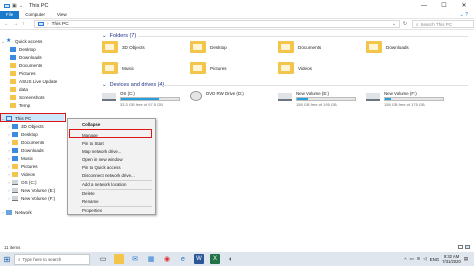 The height and width of the screenshot is (266, 474). What do you see at coordinates (118, 68) in the screenshot?
I see `folder-tile-music: Music` at bounding box center [118, 68].